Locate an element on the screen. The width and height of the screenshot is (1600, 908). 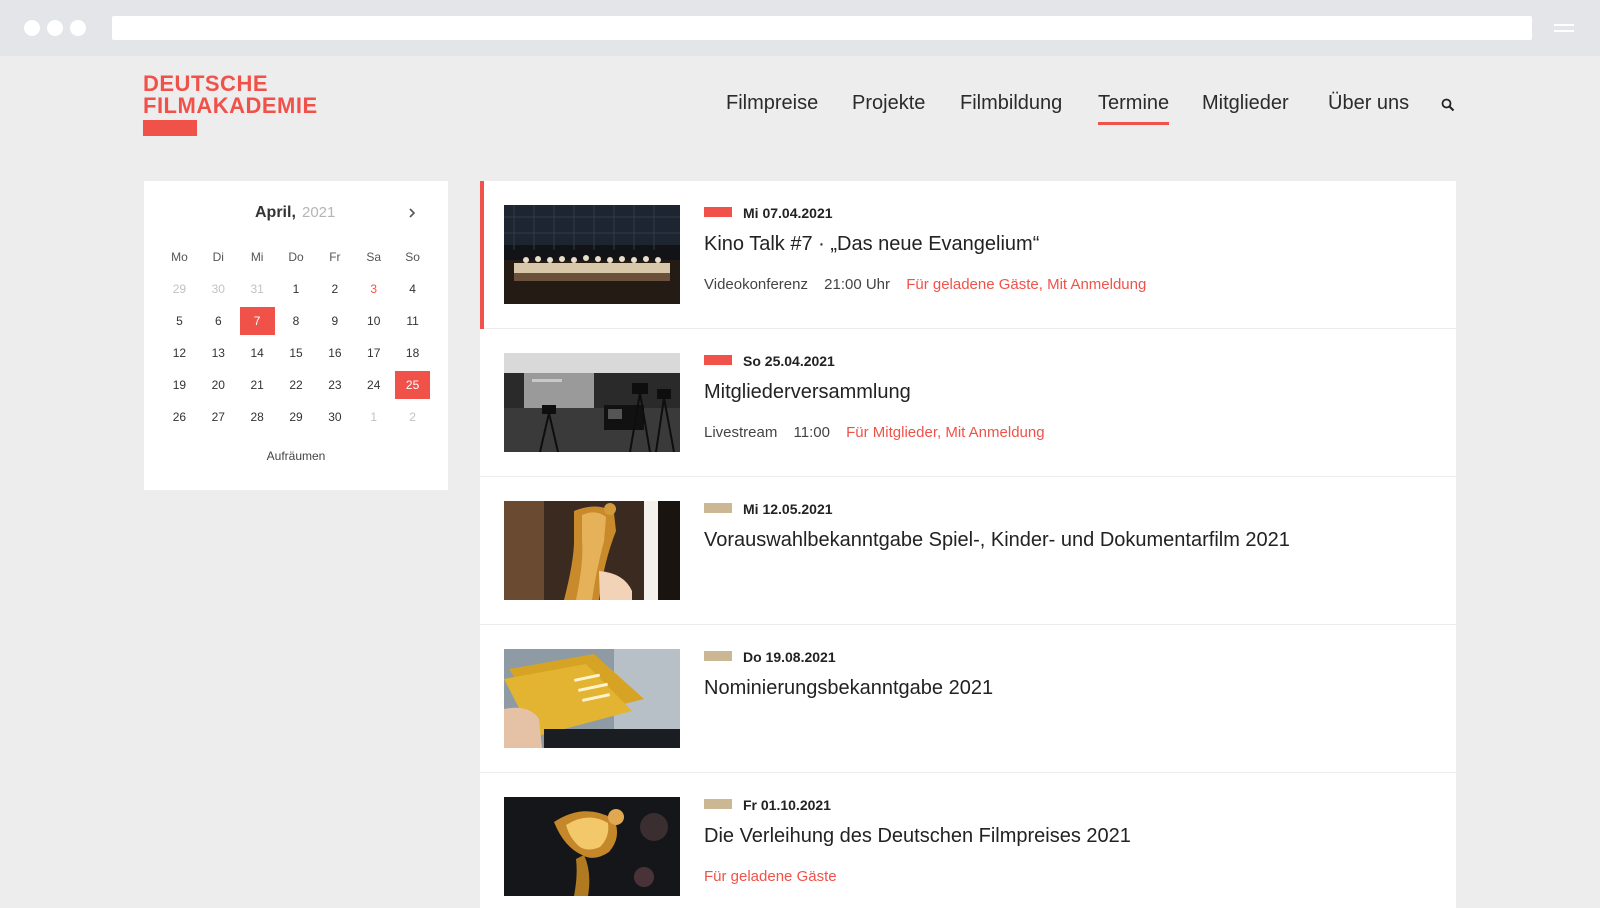
calendar-day: 4 is located at coordinates (412, 289).